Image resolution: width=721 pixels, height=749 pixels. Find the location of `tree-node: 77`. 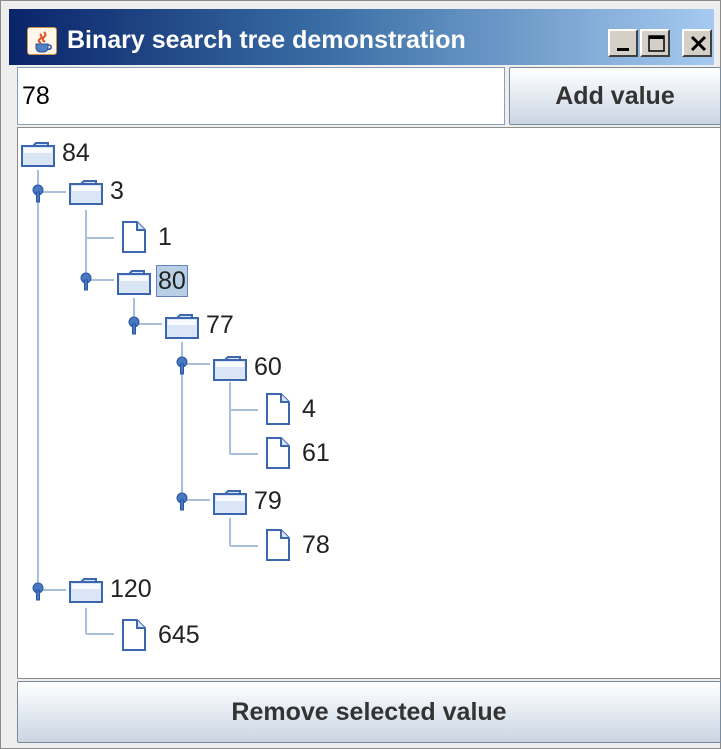

tree-node: 77 is located at coordinates (200, 325).